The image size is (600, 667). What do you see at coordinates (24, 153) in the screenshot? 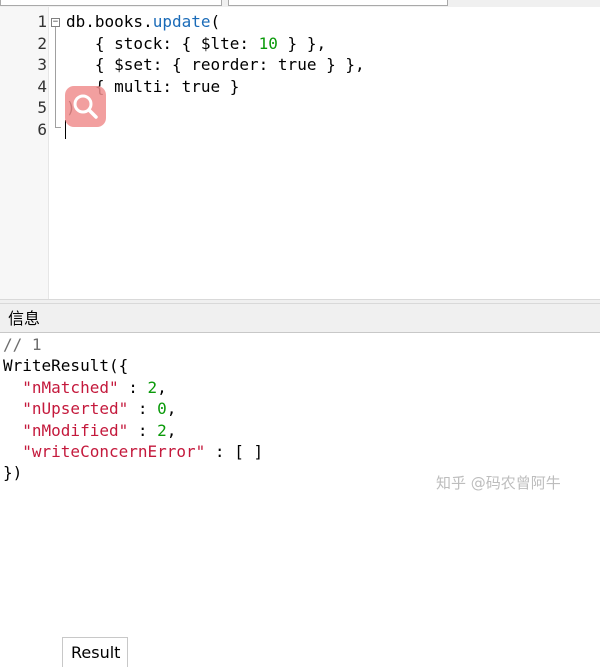
I see `line-number-gutter: 1 2 3 4 5 6` at bounding box center [24, 153].